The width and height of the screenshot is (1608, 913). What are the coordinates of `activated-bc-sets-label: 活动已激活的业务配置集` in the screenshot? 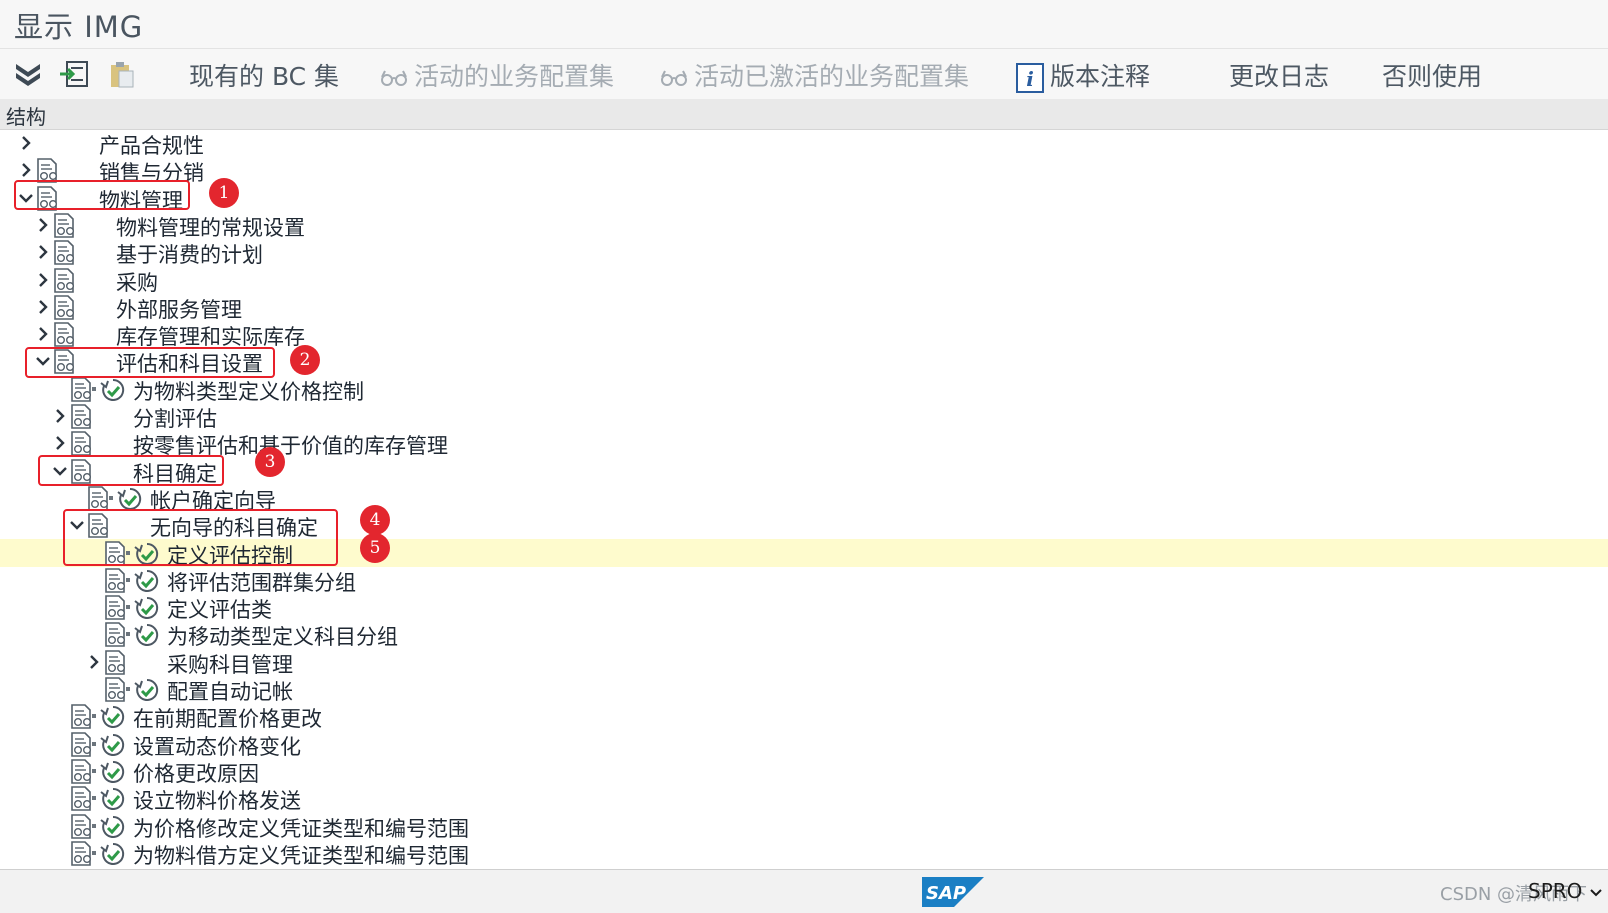 It's located at (832, 76).